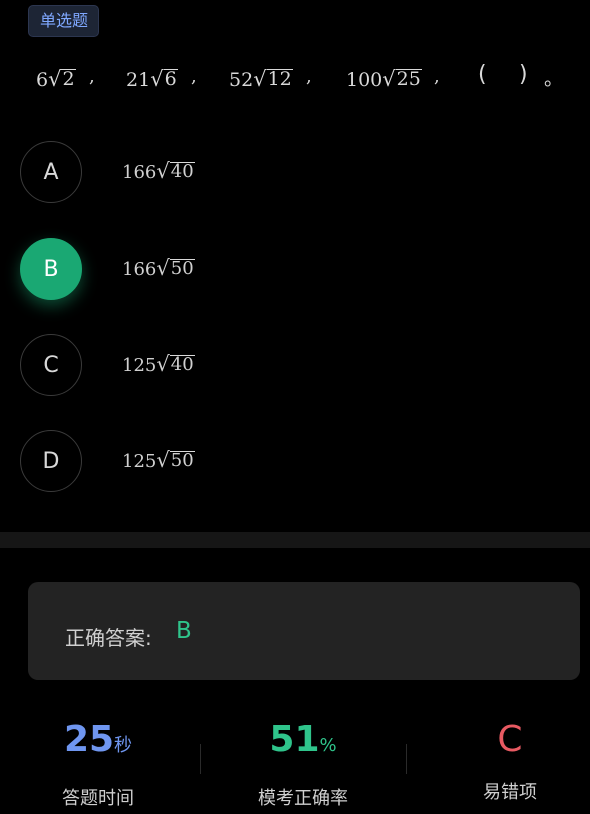 This screenshot has width=590, height=814. Describe the element at coordinates (300, 367) in the screenshot. I see `option-c: C 125 √ 40` at that location.